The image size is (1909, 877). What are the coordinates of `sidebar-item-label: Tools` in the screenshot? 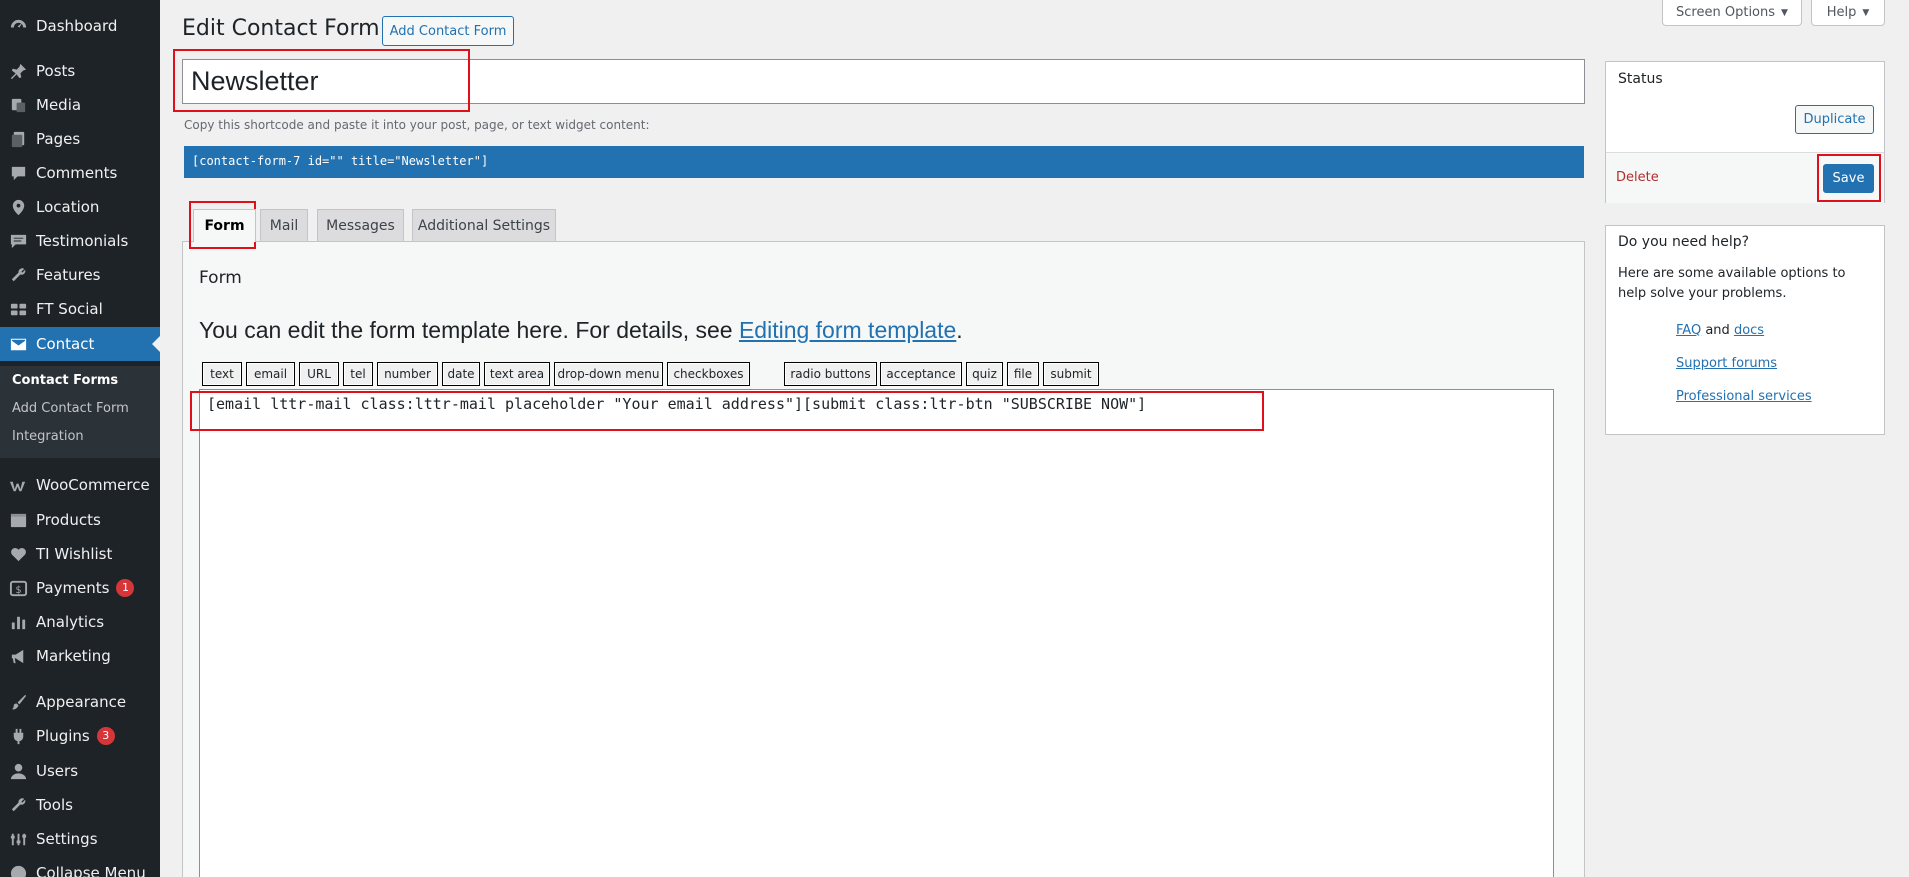 It's located at (54, 805).